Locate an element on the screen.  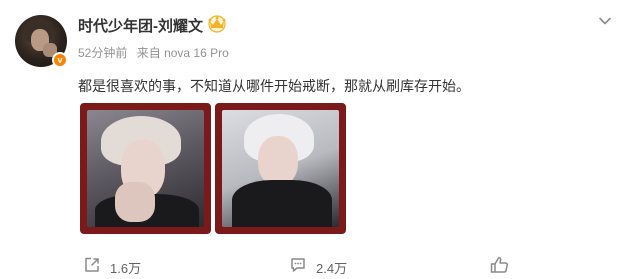
post-source: nova 16 Pro is located at coordinates (196, 53).